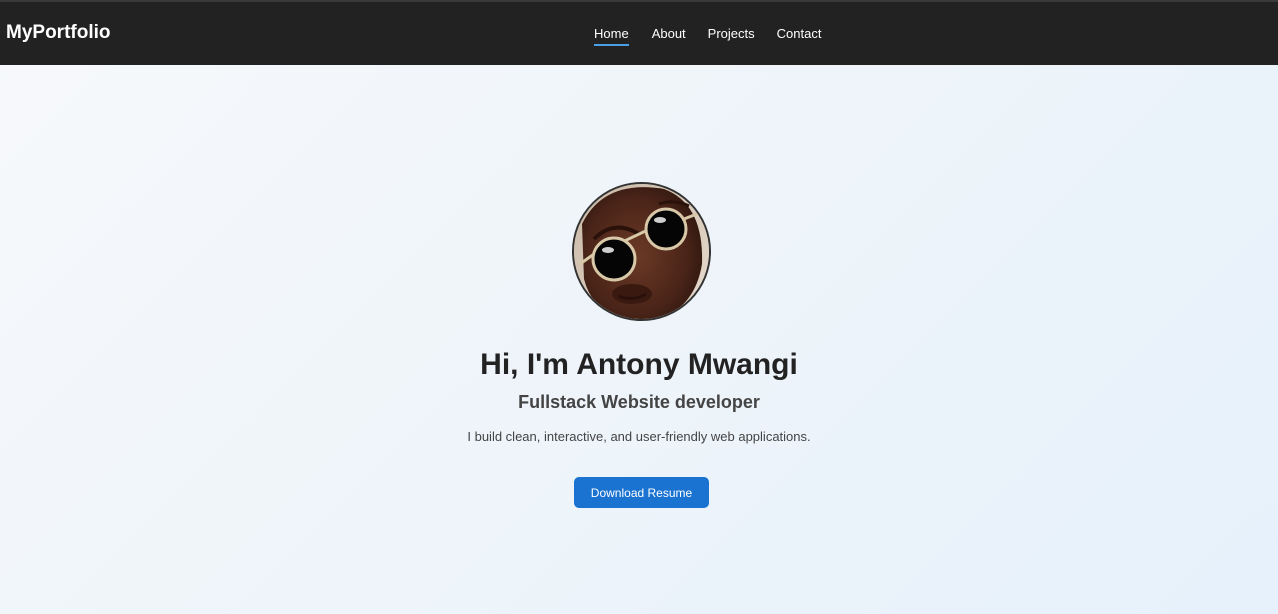  I want to click on nav-link-about: About, so click(669, 33).